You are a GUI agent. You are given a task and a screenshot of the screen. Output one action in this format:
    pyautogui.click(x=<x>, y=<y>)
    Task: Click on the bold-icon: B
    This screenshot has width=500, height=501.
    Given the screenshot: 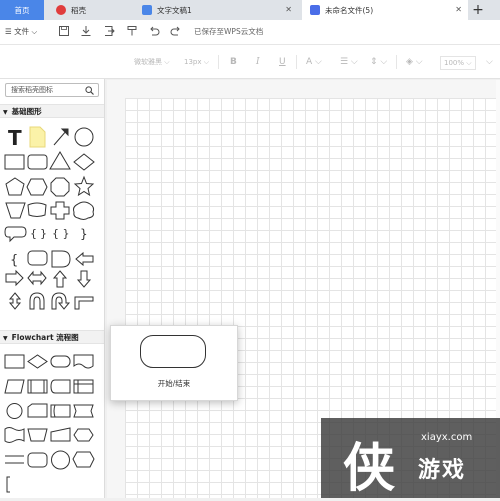 What is the action you would take?
    pyautogui.click(x=233, y=62)
    